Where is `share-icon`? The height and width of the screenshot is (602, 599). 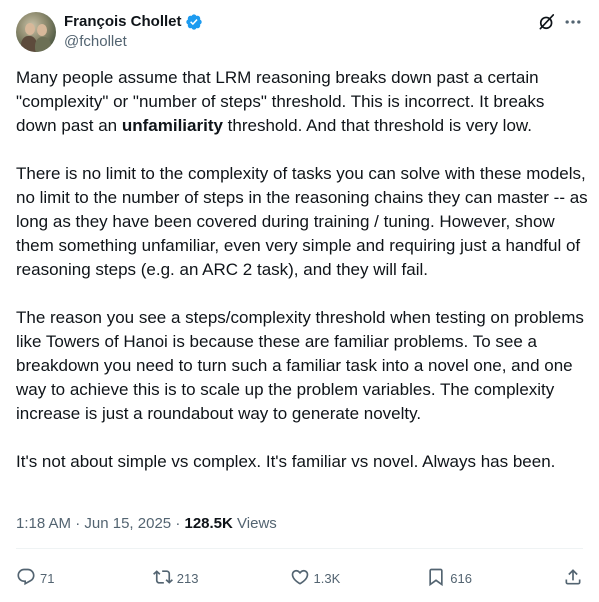
share-icon is located at coordinates (573, 578).